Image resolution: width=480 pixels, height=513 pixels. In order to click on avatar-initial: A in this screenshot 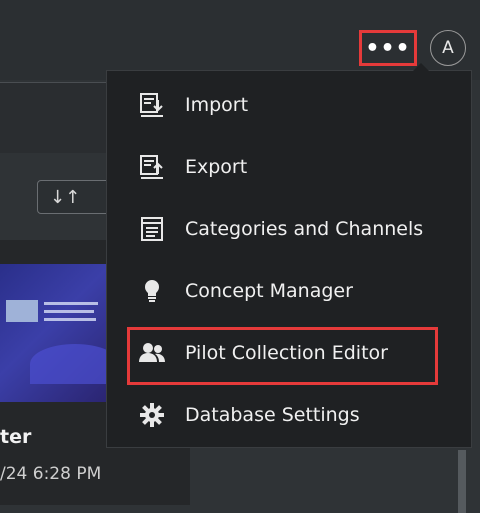, I will do `click(448, 48)`.